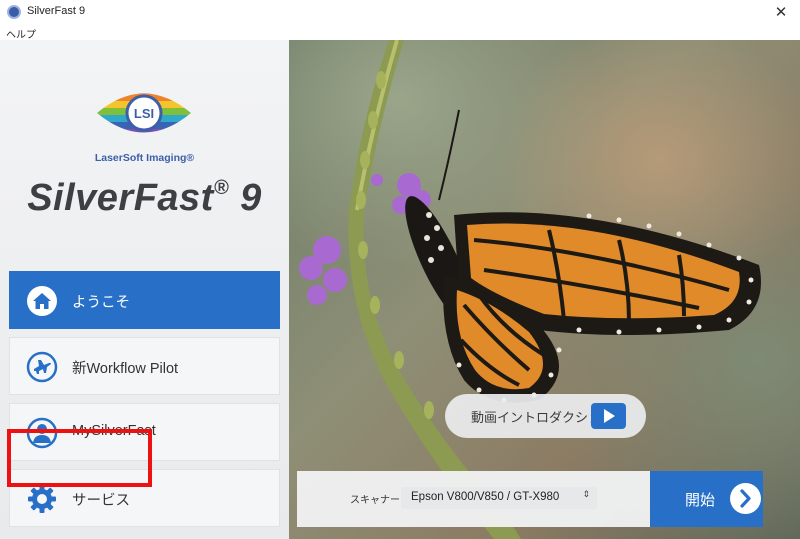 Image resolution: width=800 pixels, height=539 pixels. Describe the element at coordinates (42, 301) in the screenshot. I see `home-icon` at that location.